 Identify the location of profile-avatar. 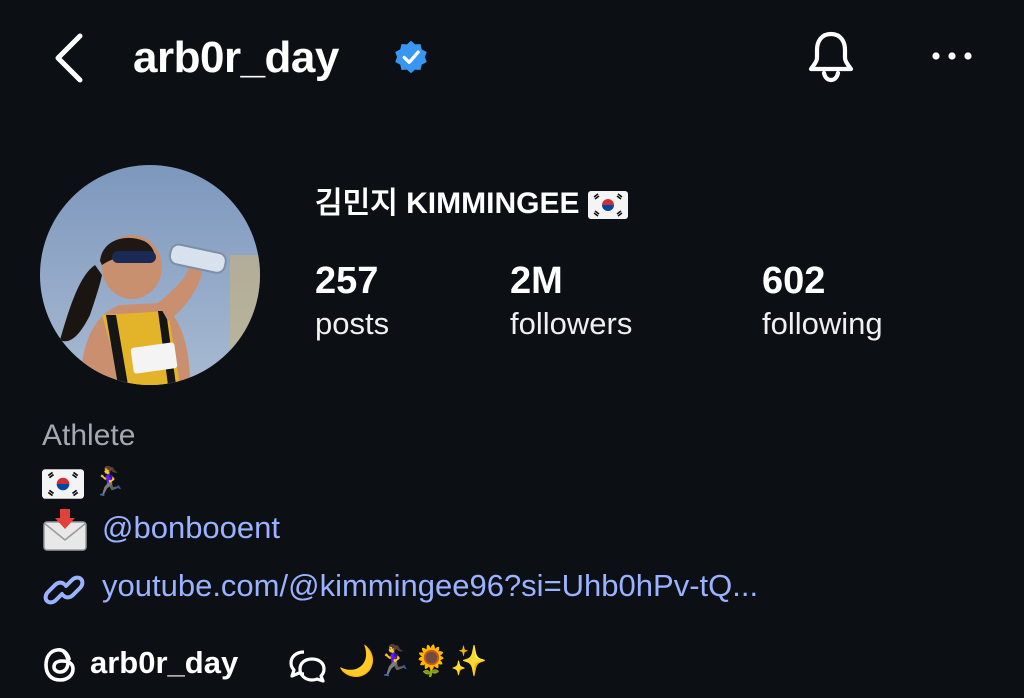
(150, 275).